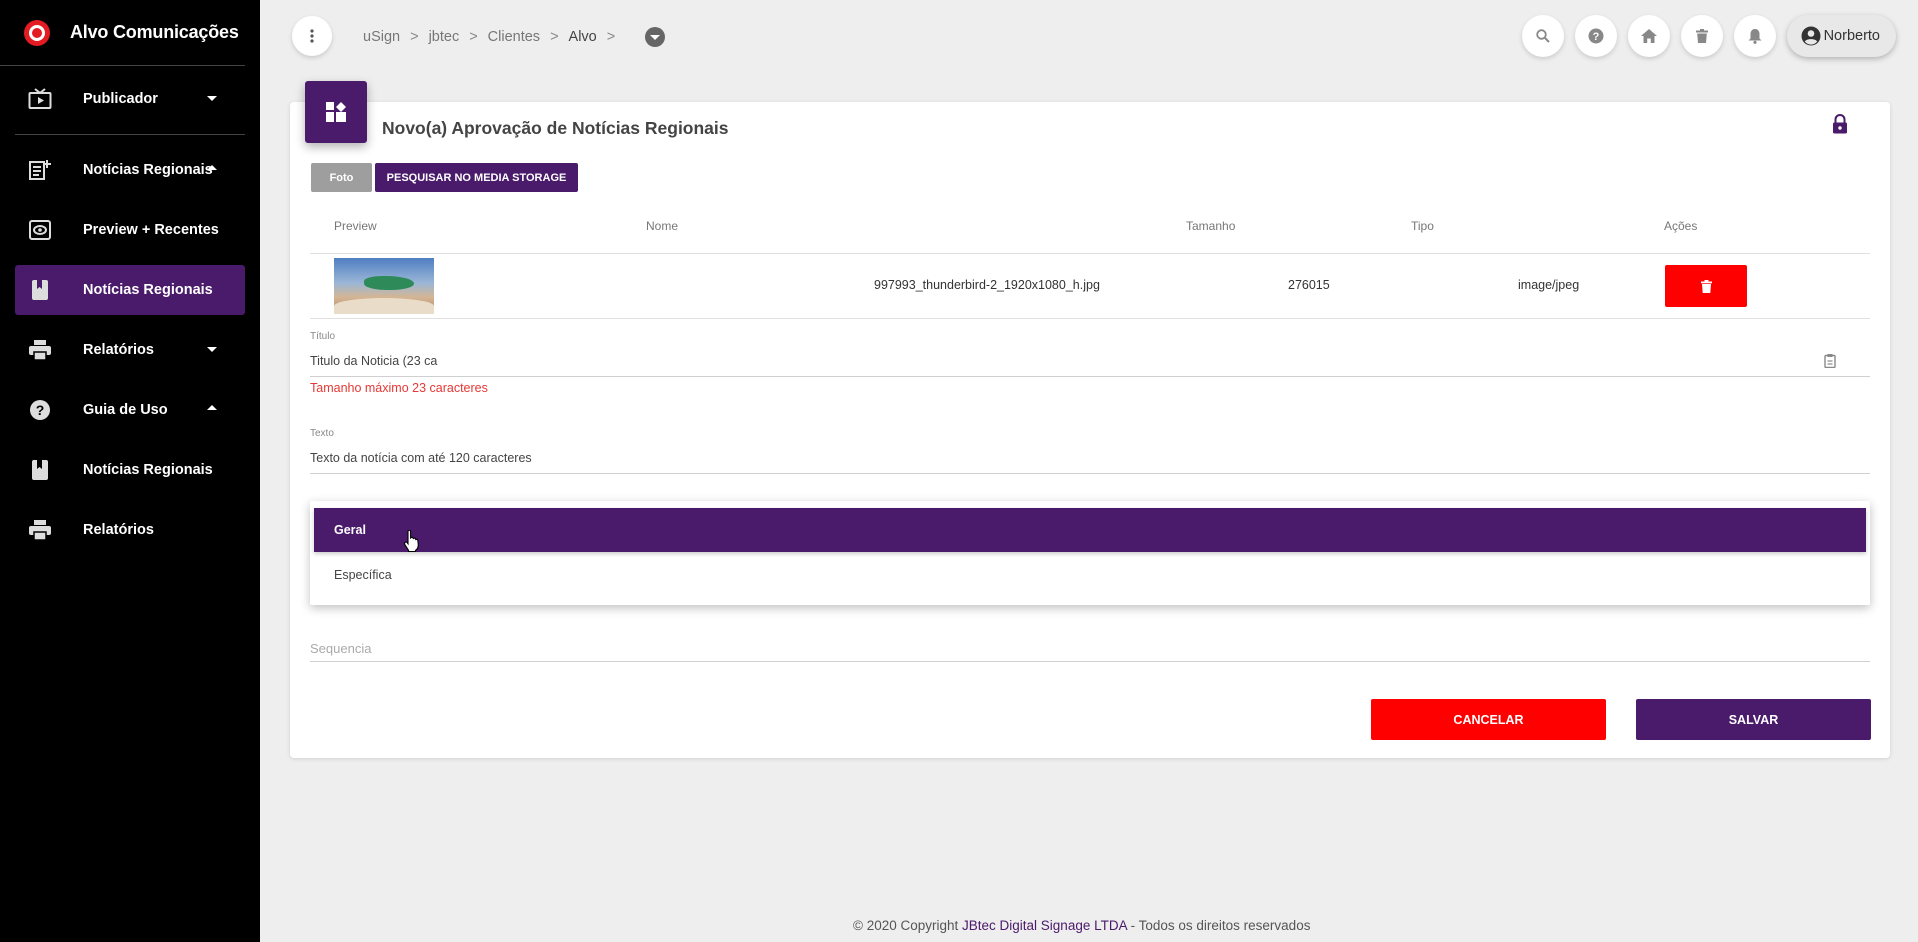  Describe the element at coordinates (355, 226) in the screenshot. I see `column-header-preview: Preview` at that location.